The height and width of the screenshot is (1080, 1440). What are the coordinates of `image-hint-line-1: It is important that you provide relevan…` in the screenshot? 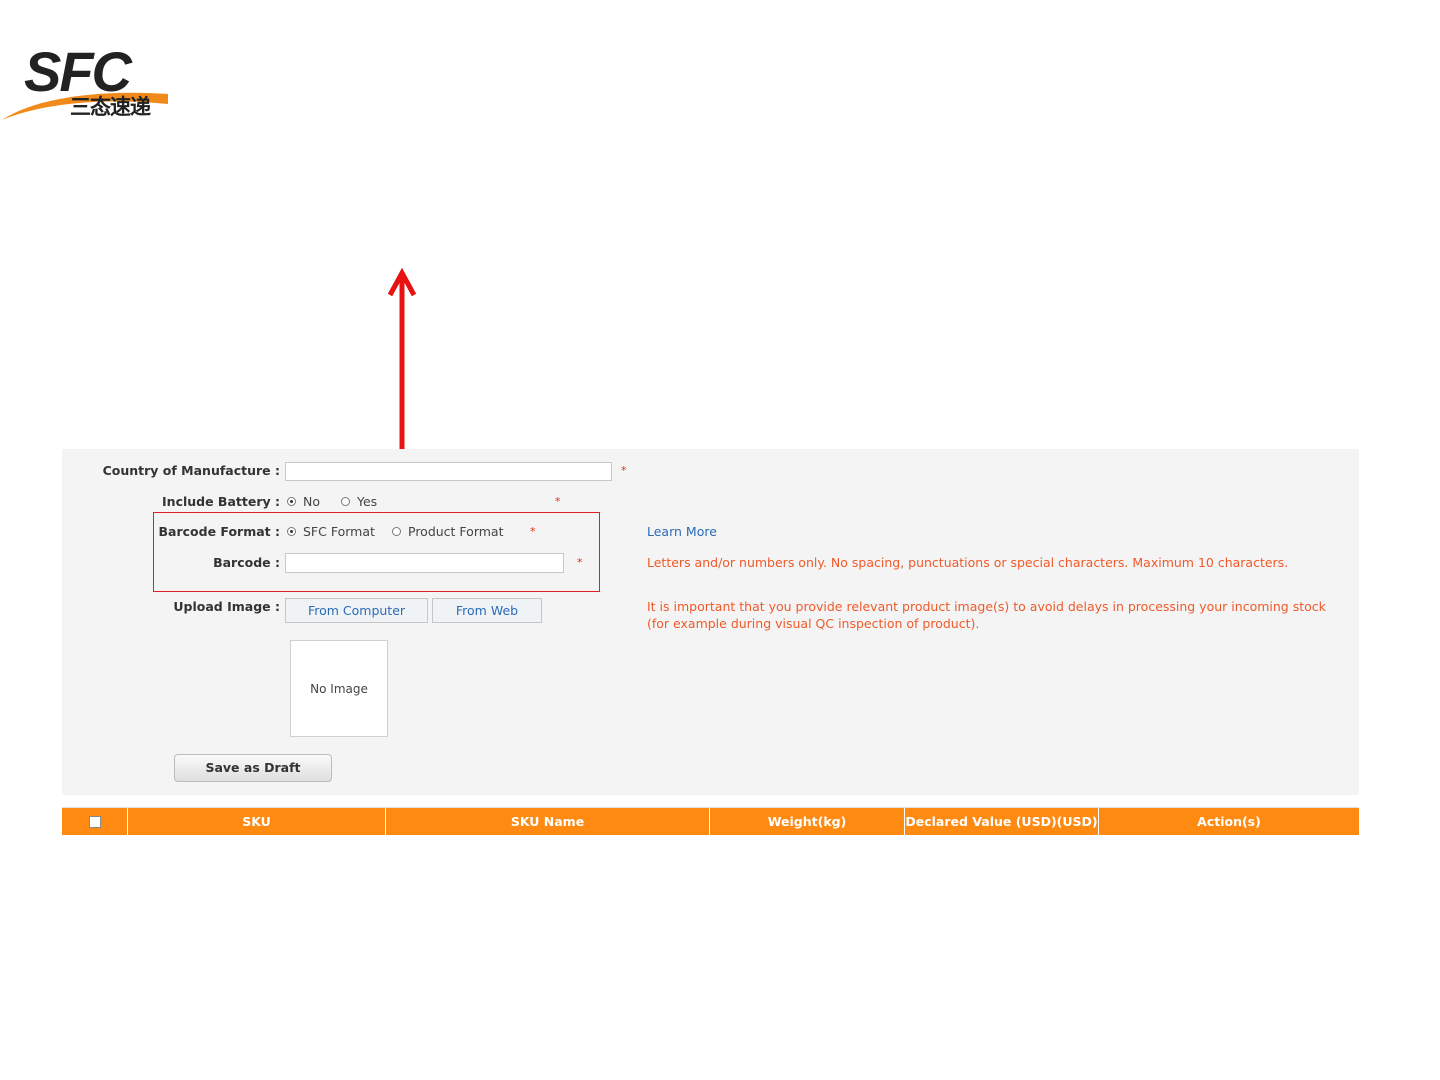 It's located at (986, 606).